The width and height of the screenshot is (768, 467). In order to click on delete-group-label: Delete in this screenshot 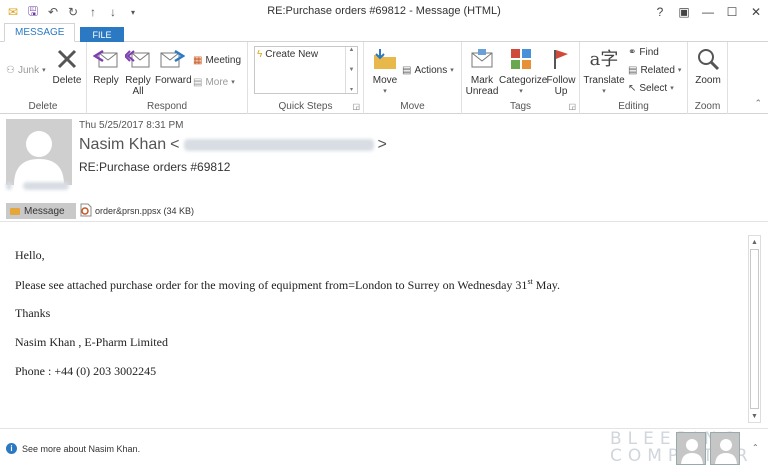, I will do `click(43, 106)`.